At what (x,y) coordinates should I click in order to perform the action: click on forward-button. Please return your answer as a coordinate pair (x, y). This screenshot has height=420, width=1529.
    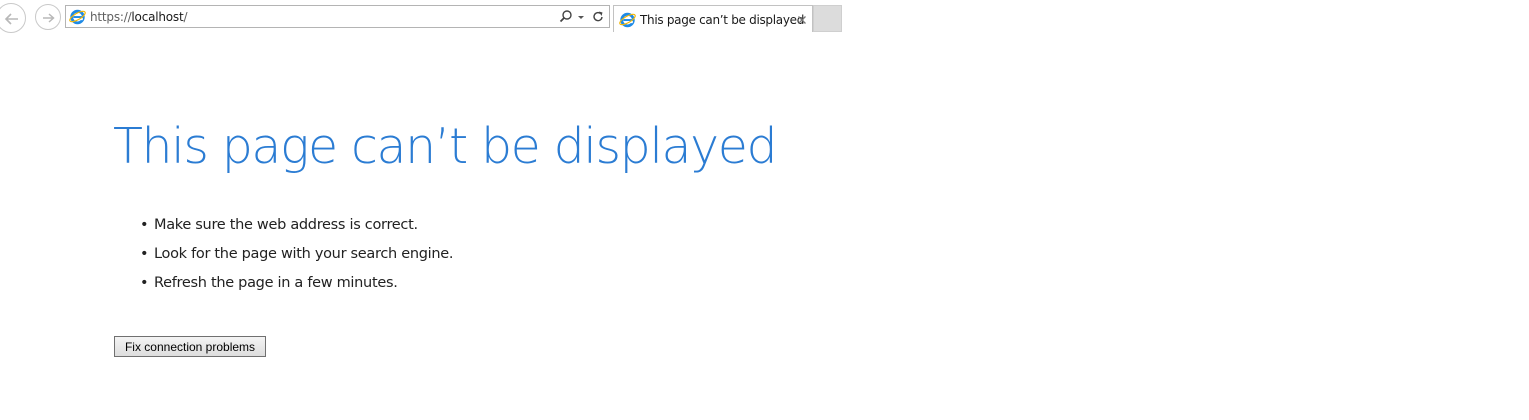
    Looking at the image, I should click on (48, 17).